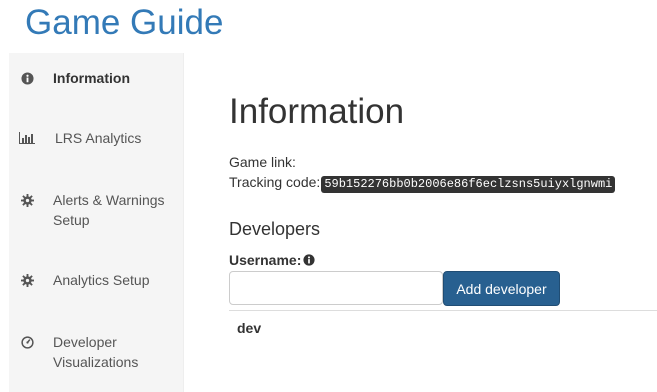  Describe the element at coordinates (109, 210) in the screenshot. I see `sidebar-item-label: Alerts & Warnings Setup` at that location.